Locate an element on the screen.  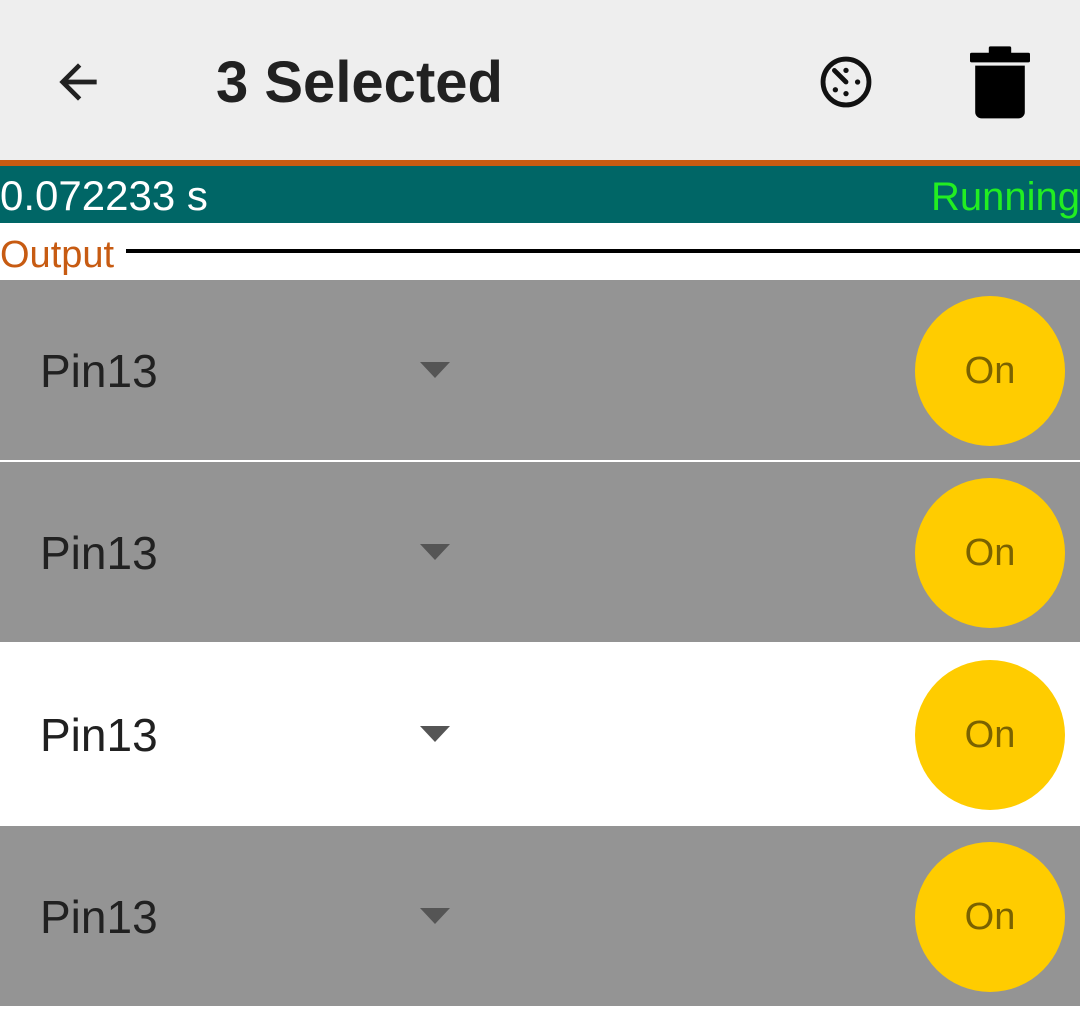
back-button is located at coordinates (78, 82).